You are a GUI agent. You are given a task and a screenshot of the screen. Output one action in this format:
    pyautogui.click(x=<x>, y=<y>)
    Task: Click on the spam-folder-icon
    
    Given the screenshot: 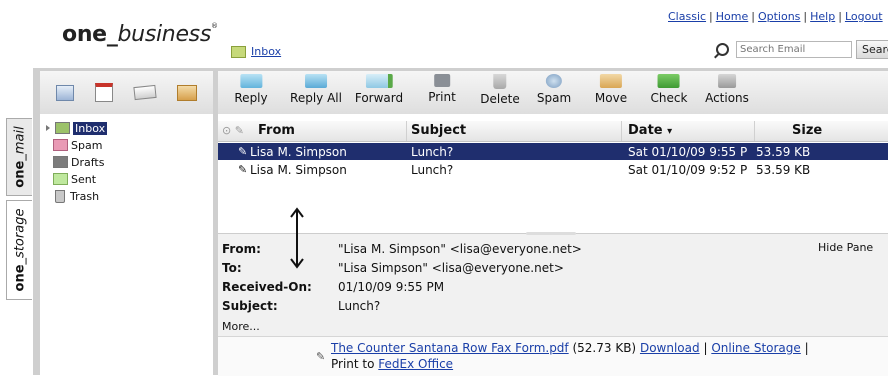 What is the action you would take?
    pyautogui.click(x=60, y=145)
    